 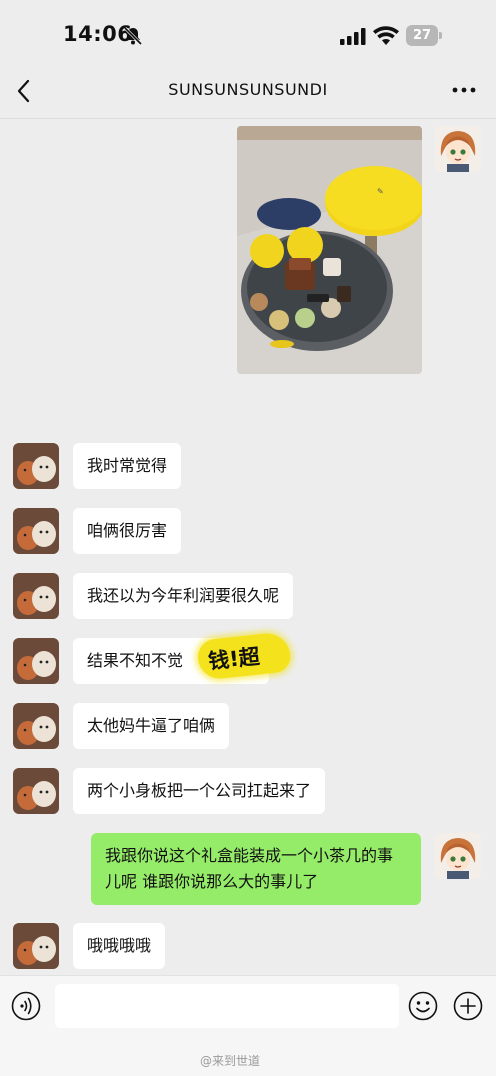 What do you see at coordinates (329, 250) in the screenshot?
I see `message-image: ✎` at bounding box center [329, 250].